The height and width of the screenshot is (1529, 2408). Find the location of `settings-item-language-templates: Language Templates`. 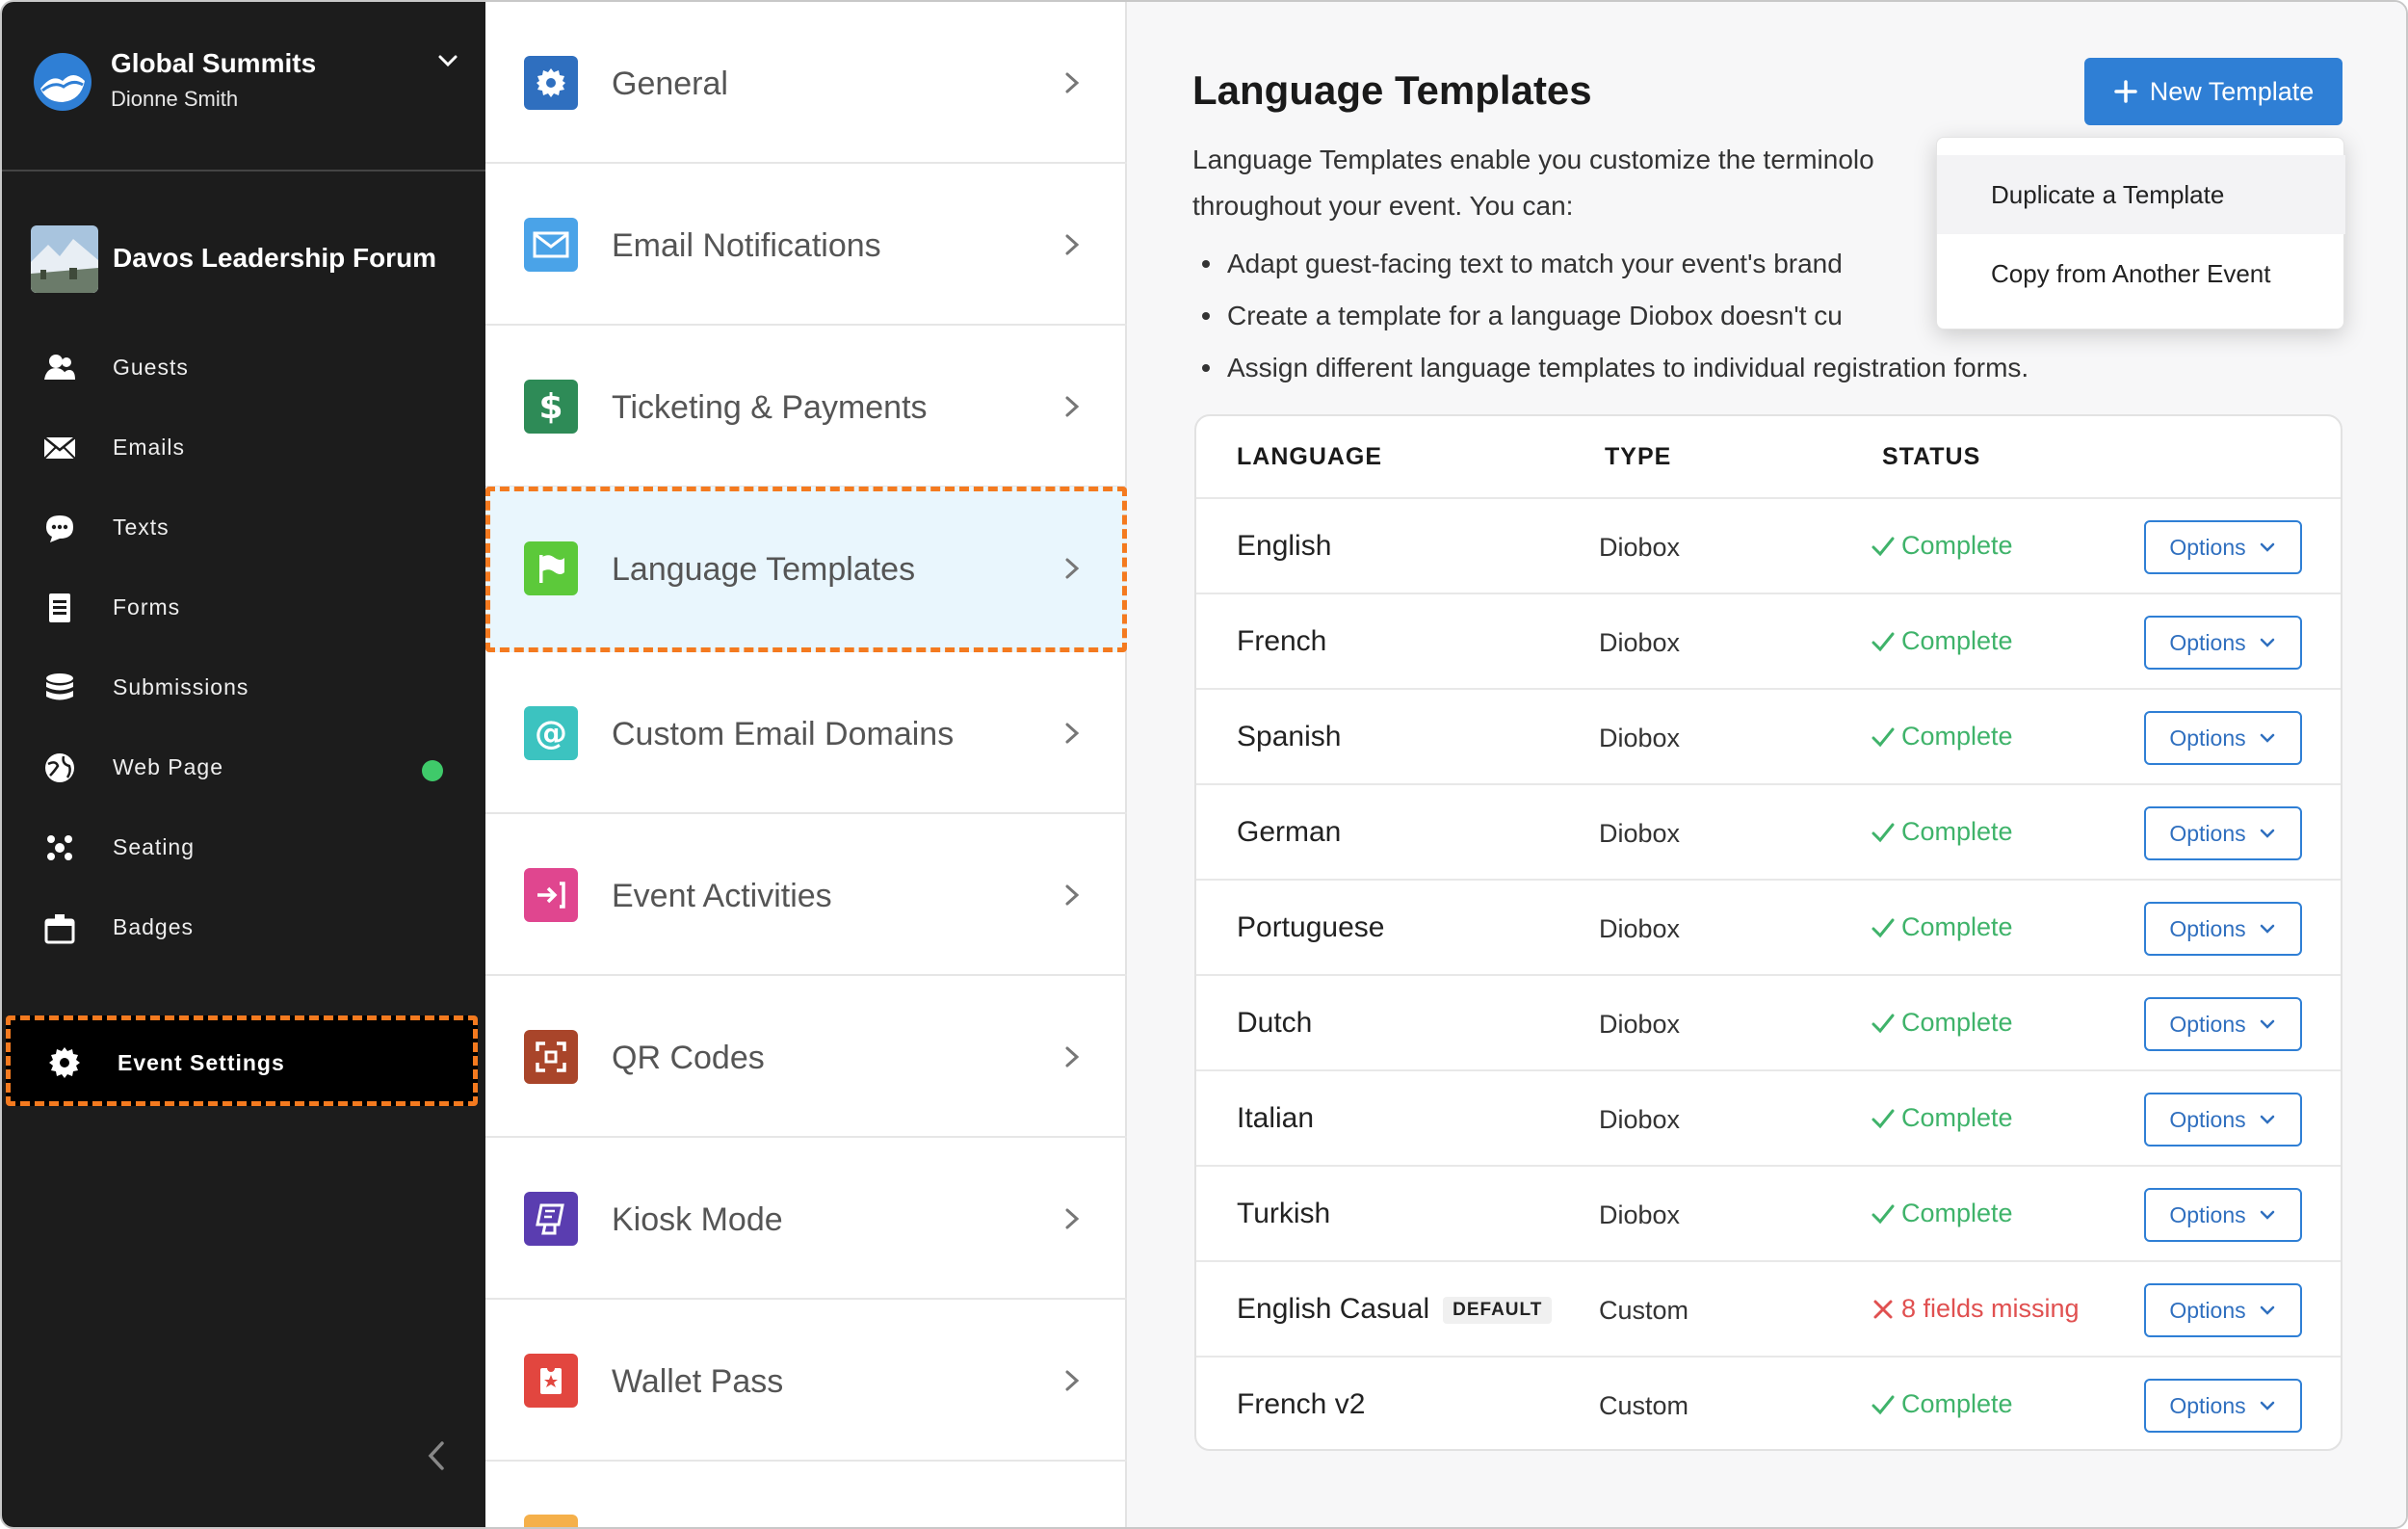

settings-item-language-templates: Language Templates is located at coordinates (806, 569).